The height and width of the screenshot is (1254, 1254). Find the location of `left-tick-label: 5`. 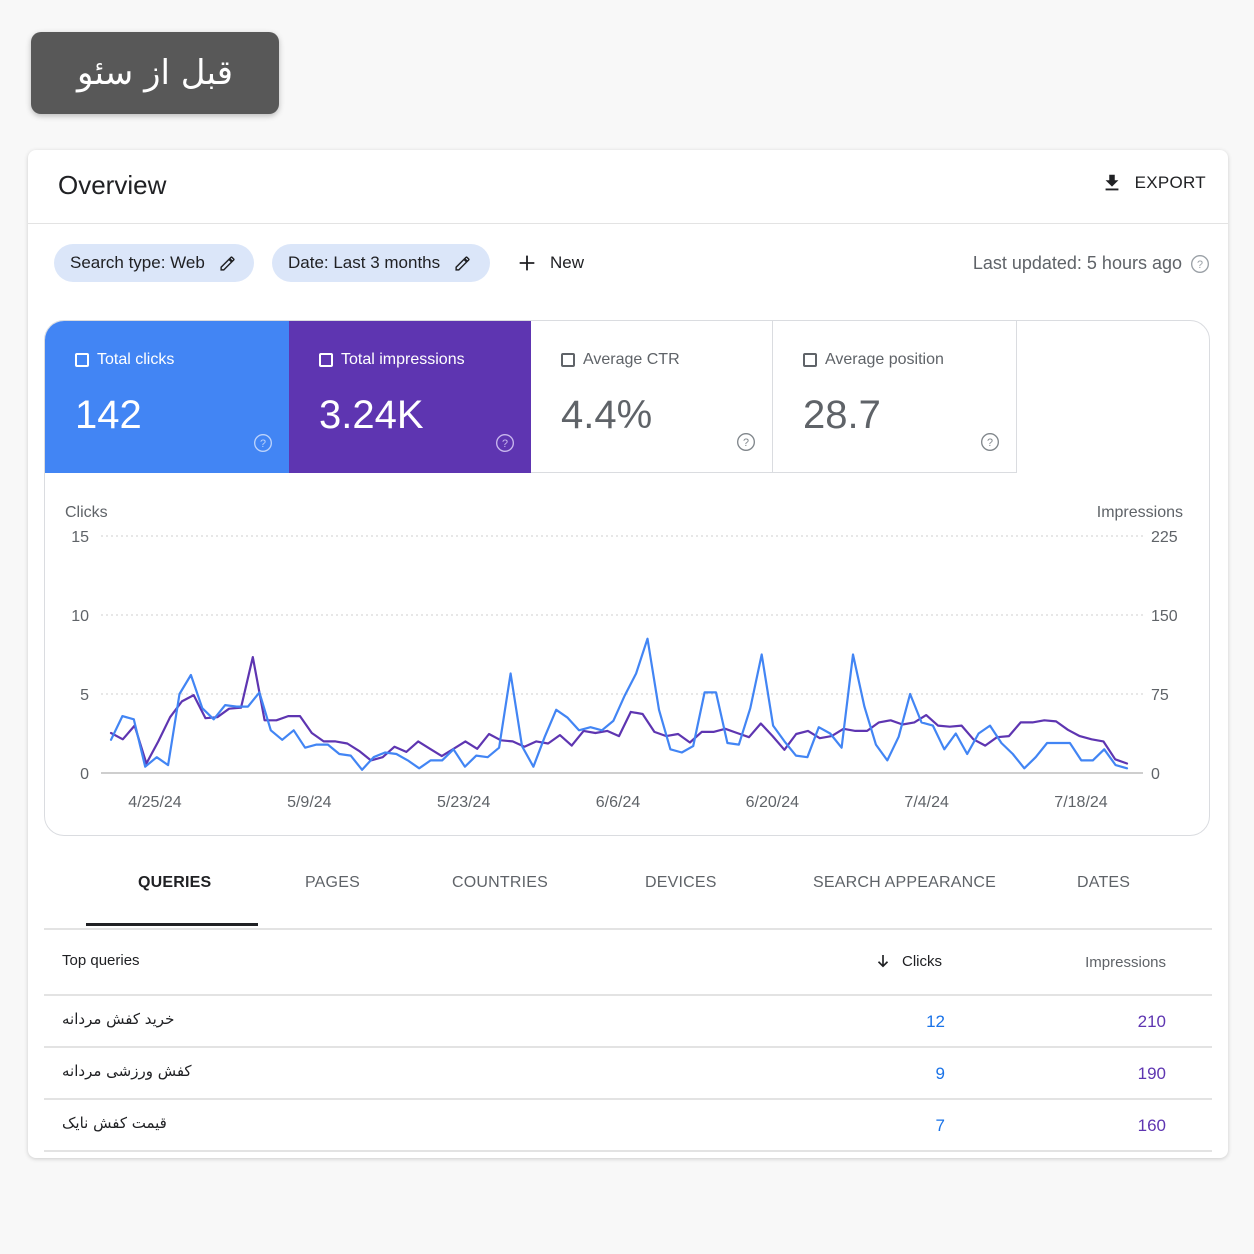

left-tick-label: 5 is located at coordinates (84, 695).